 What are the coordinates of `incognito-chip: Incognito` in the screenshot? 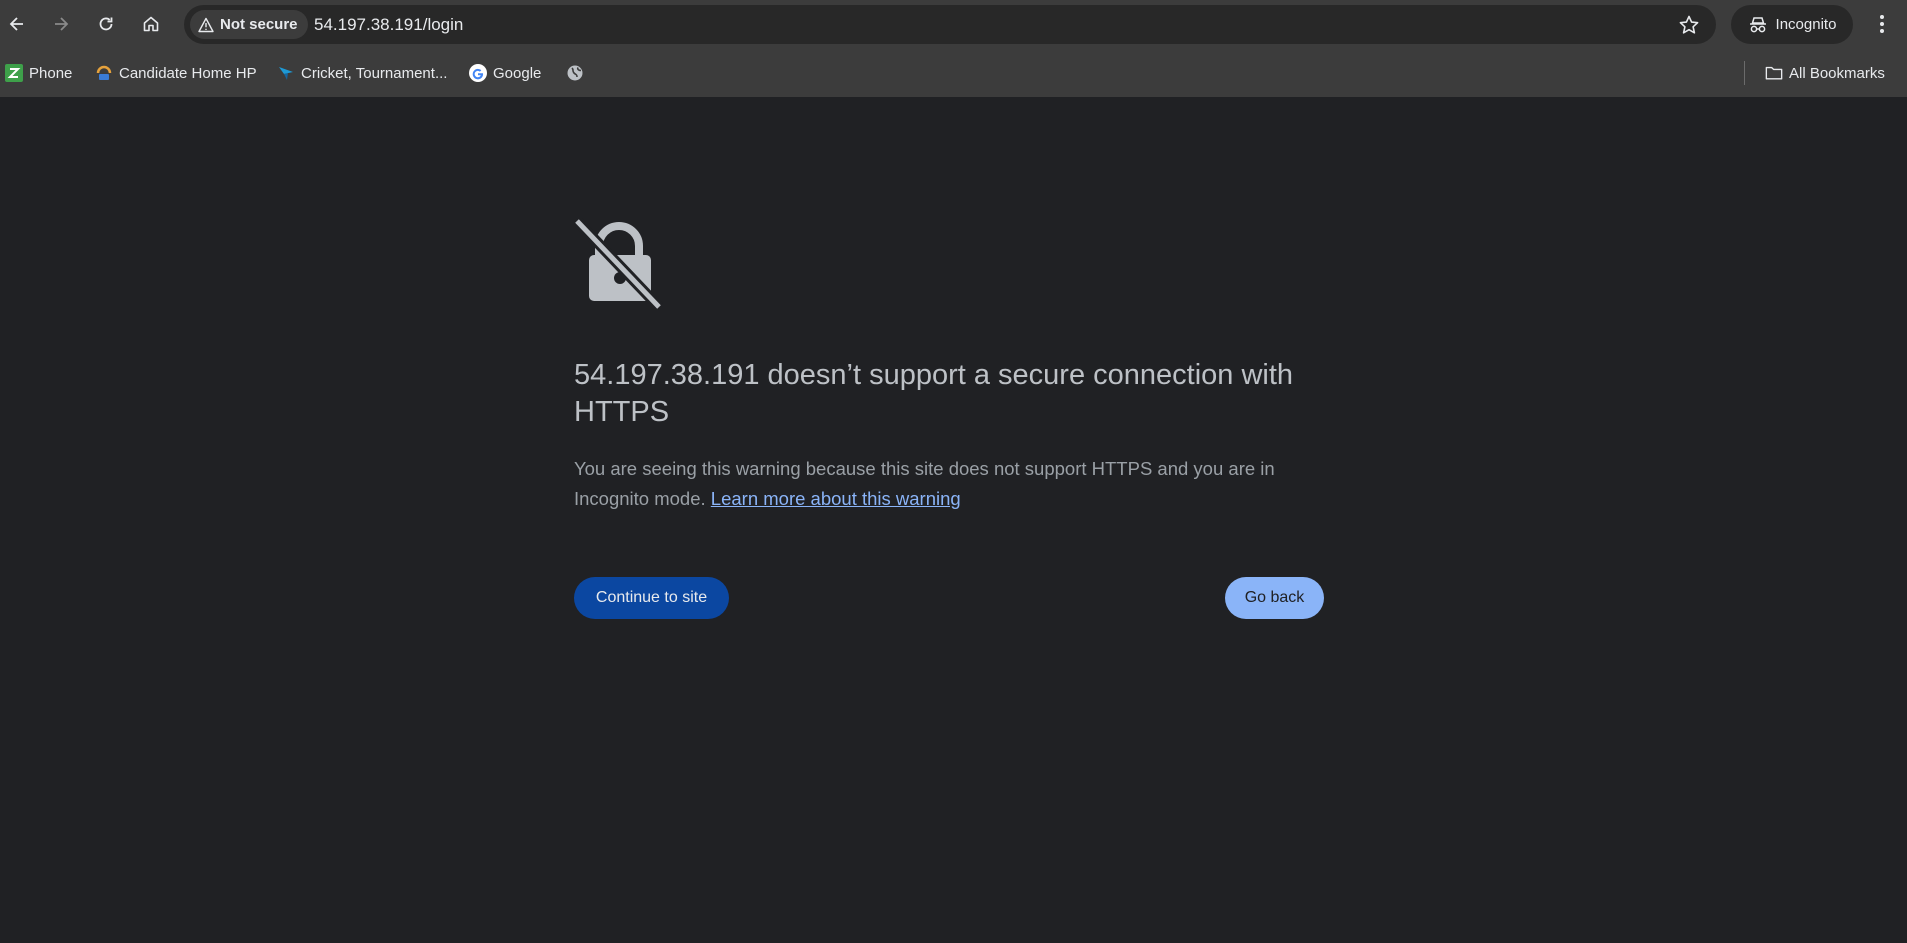 It's located at (1792, 24).